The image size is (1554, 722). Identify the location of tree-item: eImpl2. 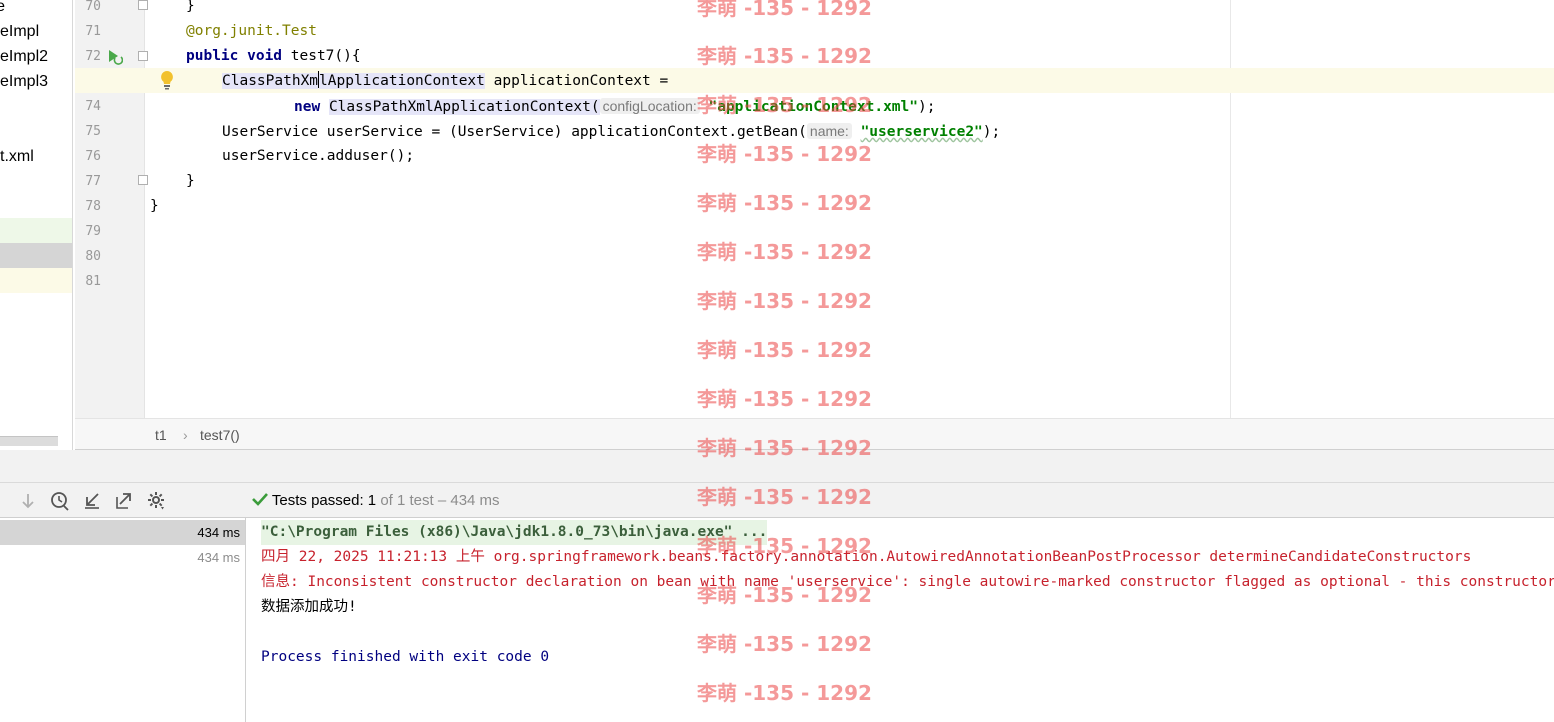
(36, 56).